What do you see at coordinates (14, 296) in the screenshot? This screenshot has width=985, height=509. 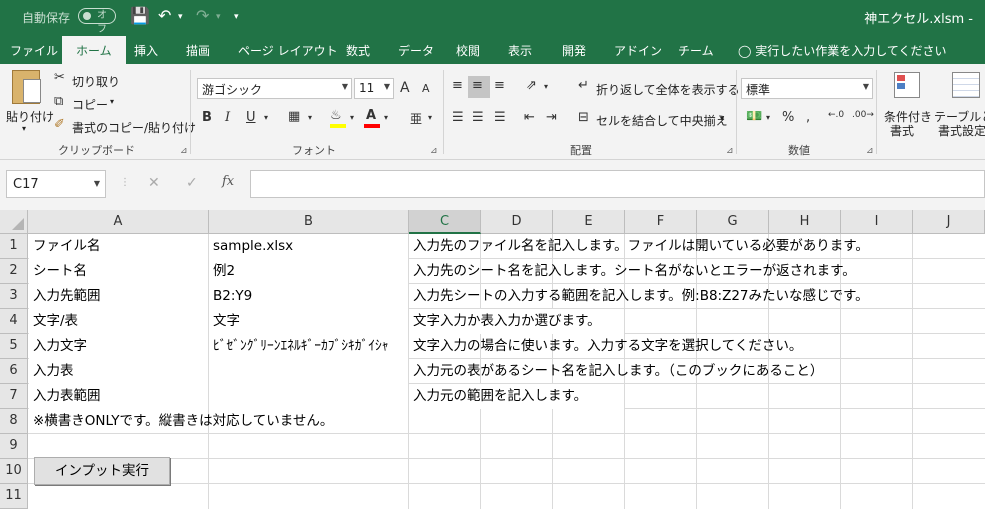 I see `row-header-3: 3` at bounding box center [14, 296].